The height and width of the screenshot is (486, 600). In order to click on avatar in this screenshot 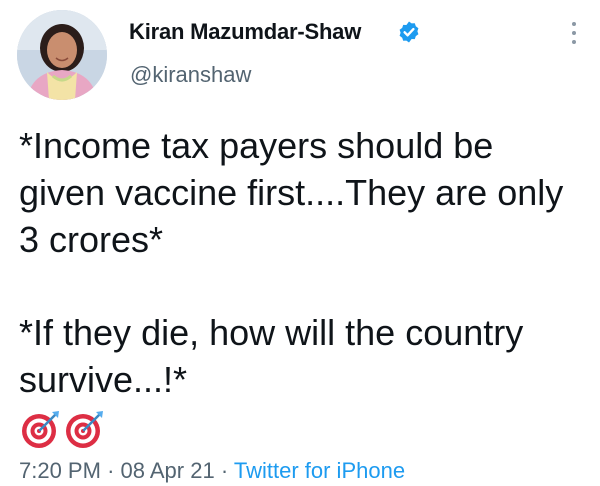, I will do `click(62, 55)`.